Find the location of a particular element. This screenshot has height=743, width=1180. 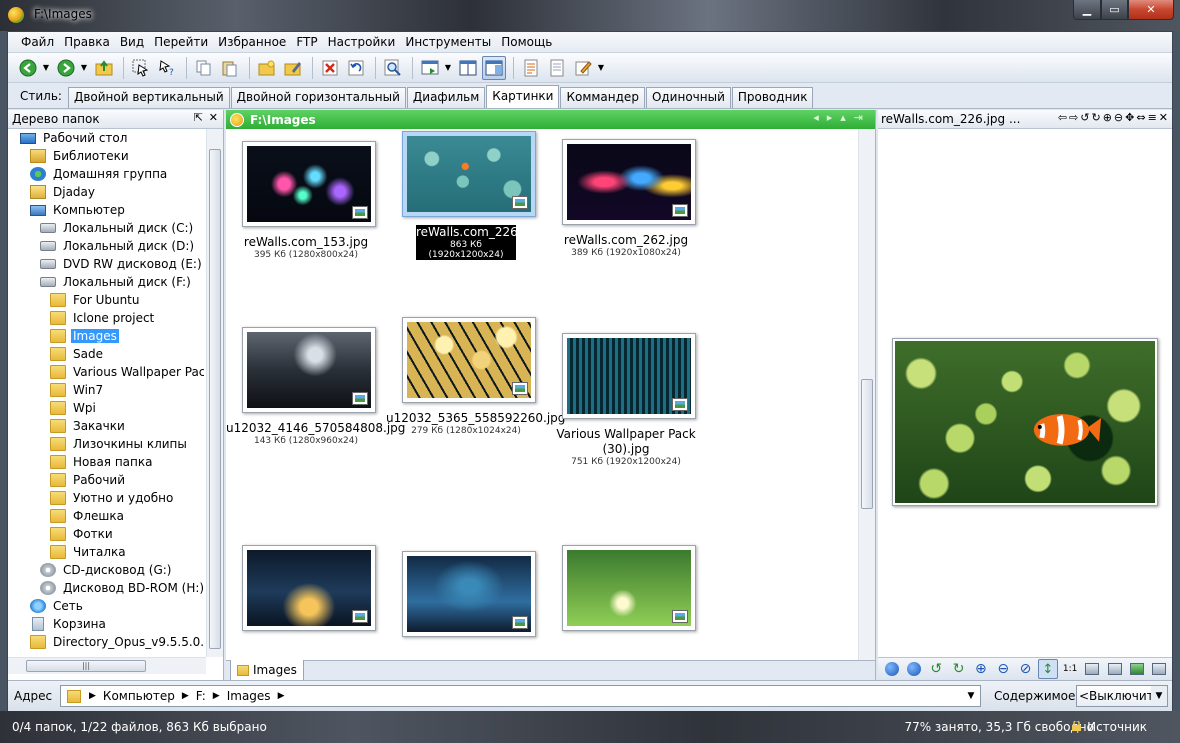

style-tab-explorer: Проводник is located at coordinates (772, 97).